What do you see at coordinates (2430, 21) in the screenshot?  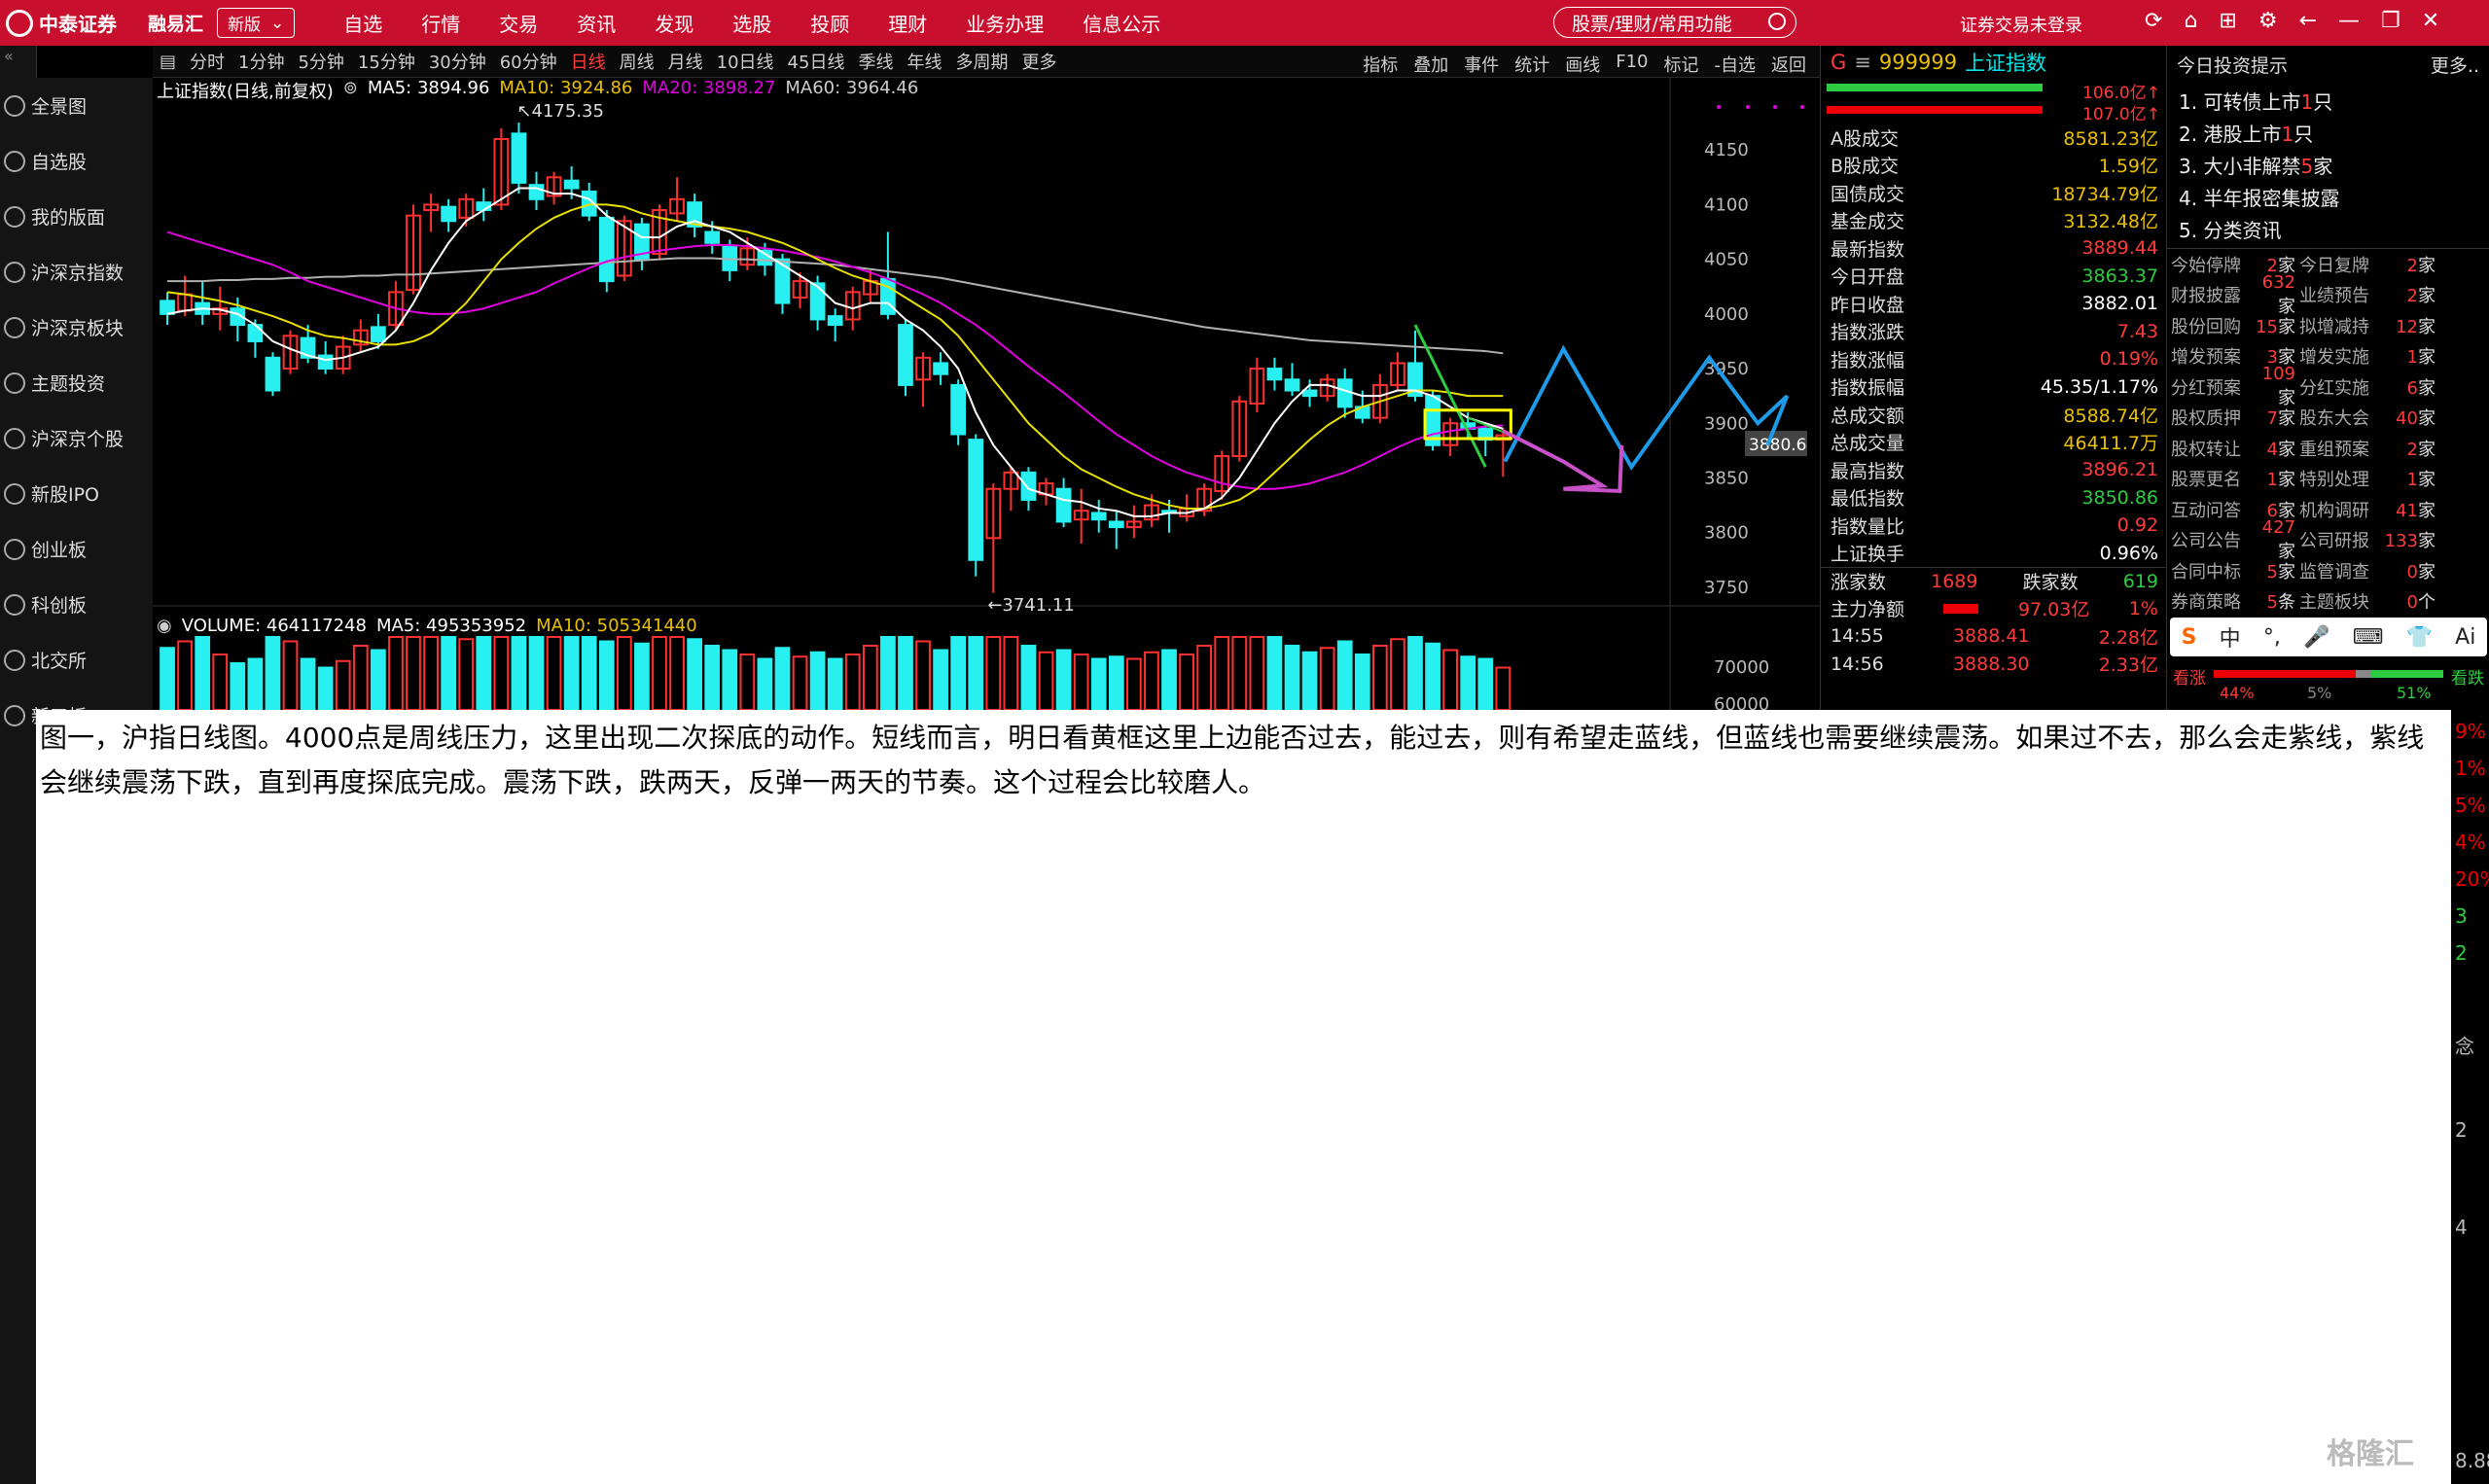 I see `close-icon: ✕` at bounding box center [2430, 21].